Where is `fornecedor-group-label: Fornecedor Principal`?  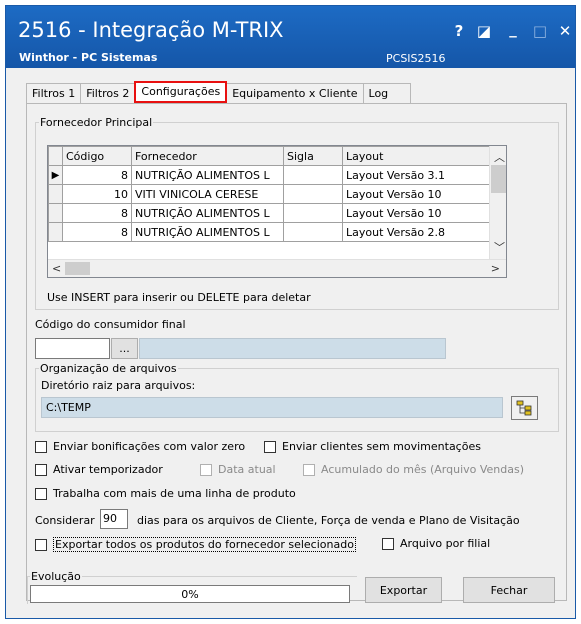 fornecedor-group-label: Fornecedor Principal is located at coordinates (96, 122).